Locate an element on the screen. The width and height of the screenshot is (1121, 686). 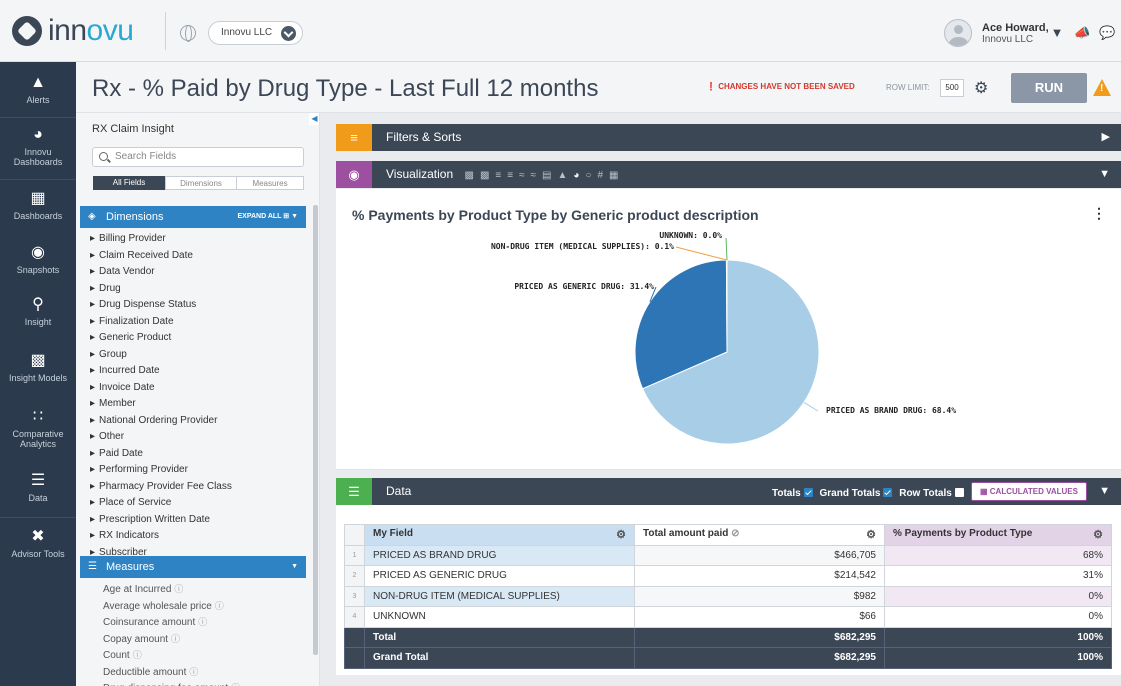
dimension-item: National Ordering Provider is located at coordinates (161, 421).